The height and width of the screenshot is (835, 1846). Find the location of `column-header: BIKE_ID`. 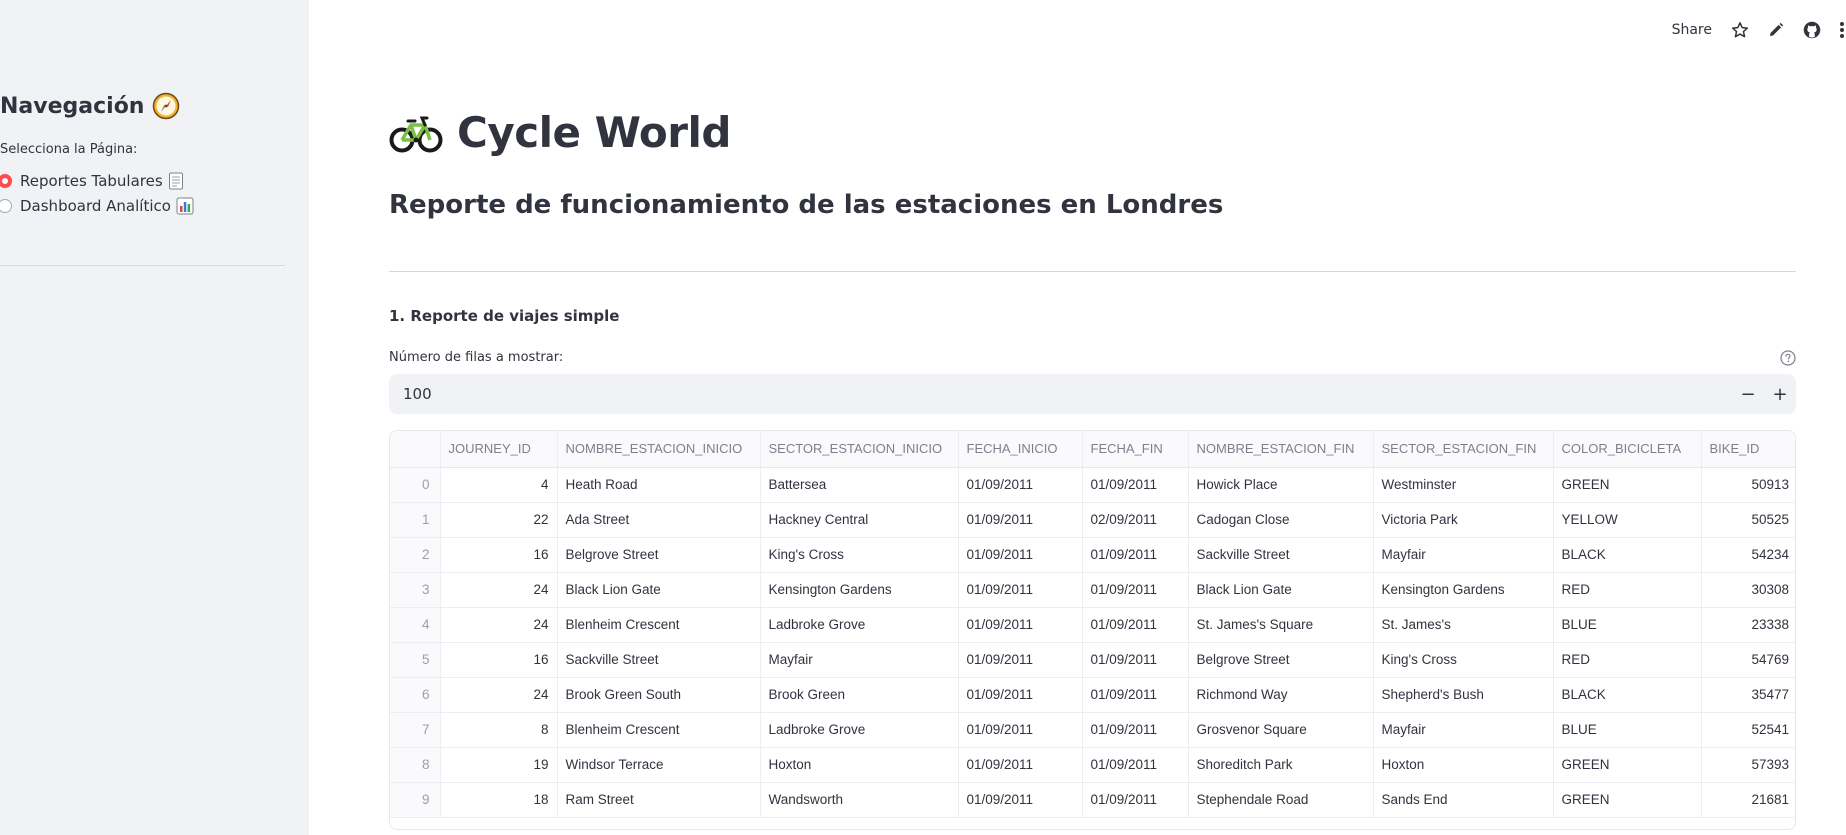

column-header: BIKE_ID is located at coordinates (1748, 449).